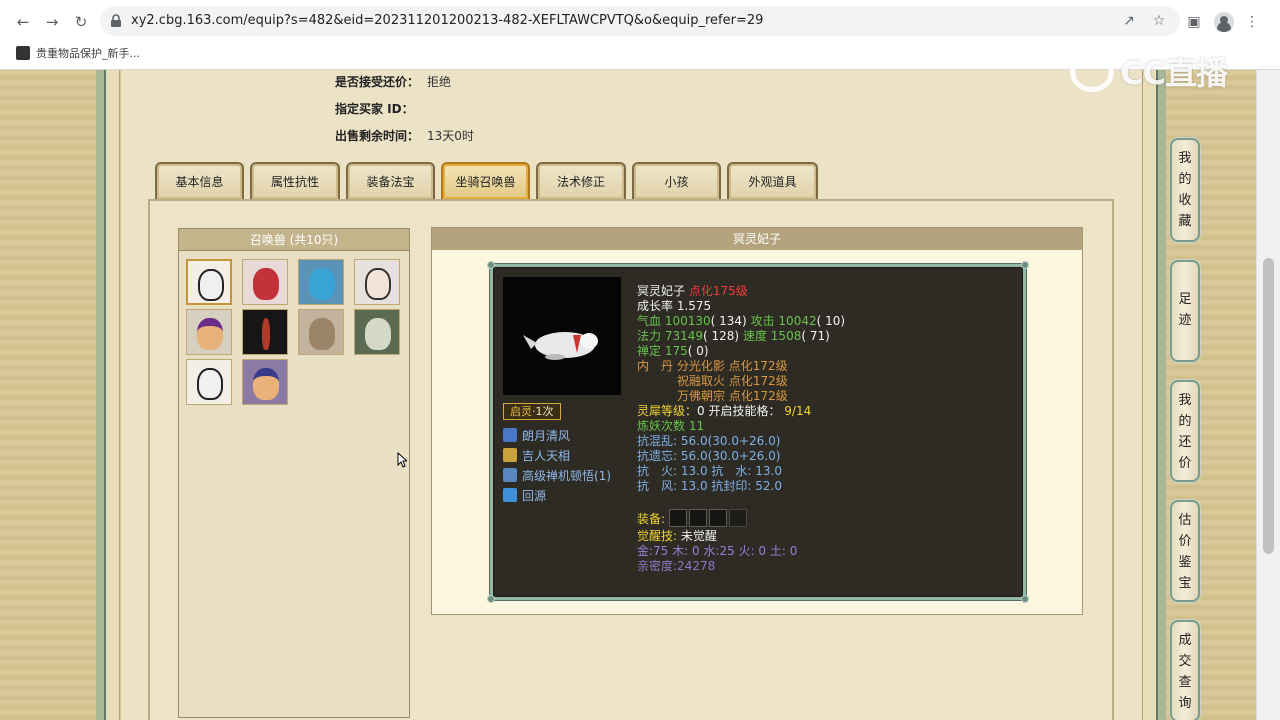 This screenshot has height=720, width=1280. What do you see at coordinates (1185, 190) in the screenshot?
I see `side-nav-favorites: 我的收藏` at bounding box center [1185, 190].